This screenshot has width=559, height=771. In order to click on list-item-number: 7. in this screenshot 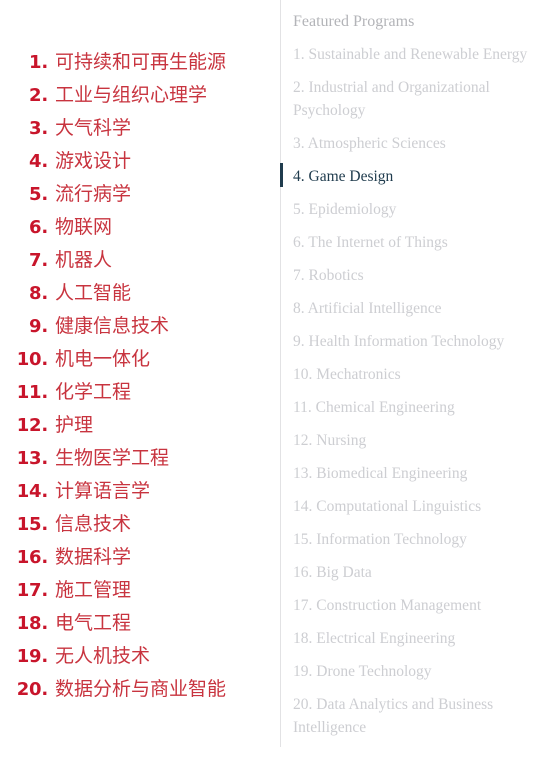, I will do `click(38, 260)`.